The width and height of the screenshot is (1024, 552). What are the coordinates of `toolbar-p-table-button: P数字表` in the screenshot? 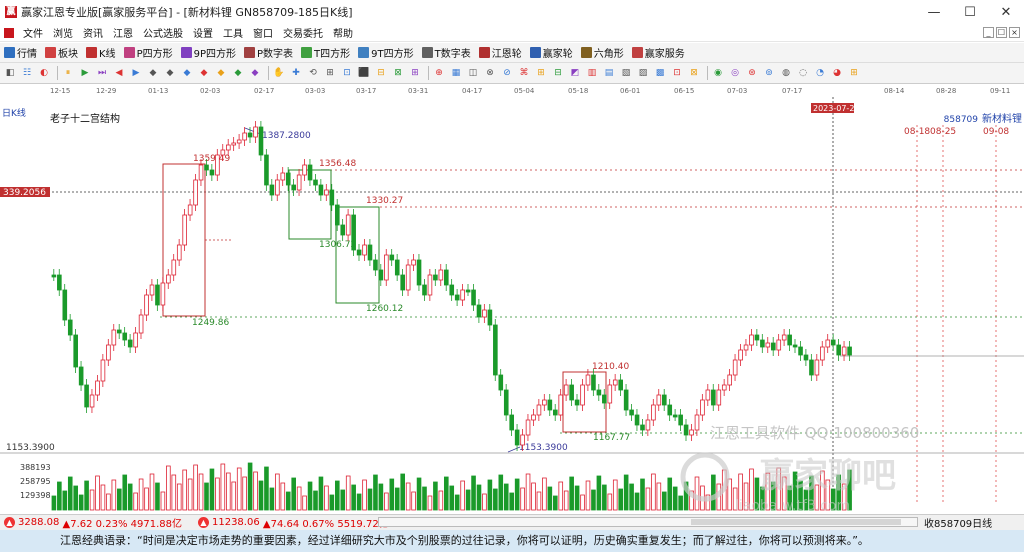 It's located at (268, 52).